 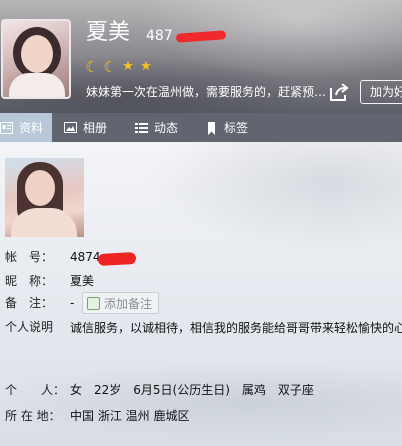 I want to click on profile-photo, so click(x=44, y=197).